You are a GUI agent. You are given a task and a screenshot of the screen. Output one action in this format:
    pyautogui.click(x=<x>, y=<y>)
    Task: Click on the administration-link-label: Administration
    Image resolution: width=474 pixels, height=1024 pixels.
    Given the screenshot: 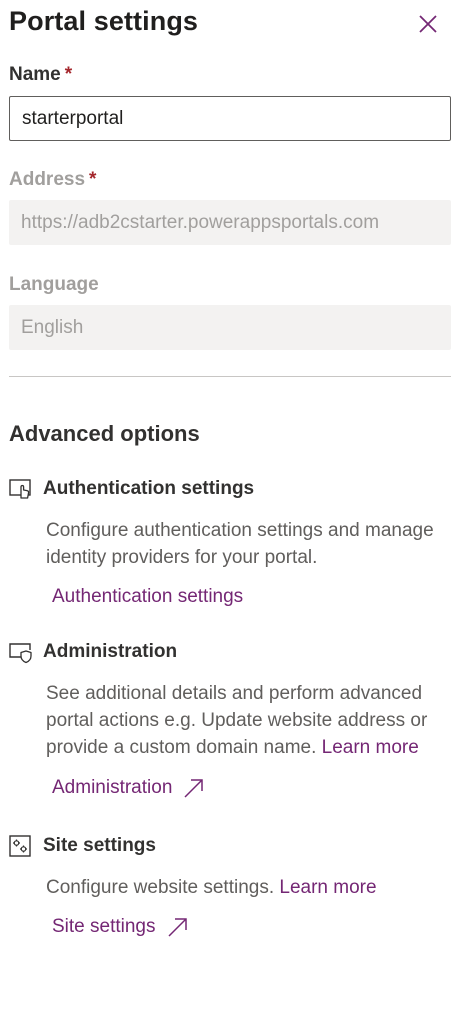 What is the action you would take?
    pyautogui.click(x=112, y=787)
    